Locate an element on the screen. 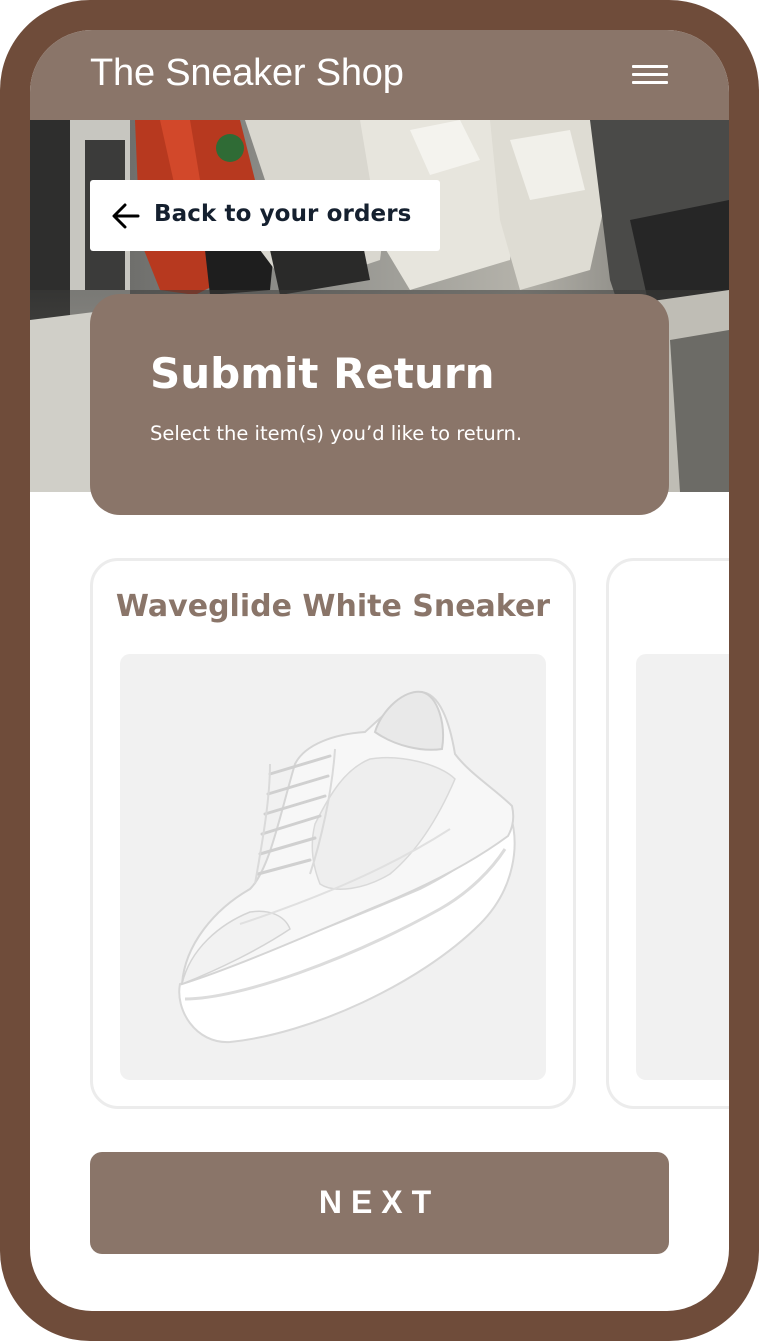 The width and height of the screenshot is (759, 1341). product-image is located at coordinates (682, 867).